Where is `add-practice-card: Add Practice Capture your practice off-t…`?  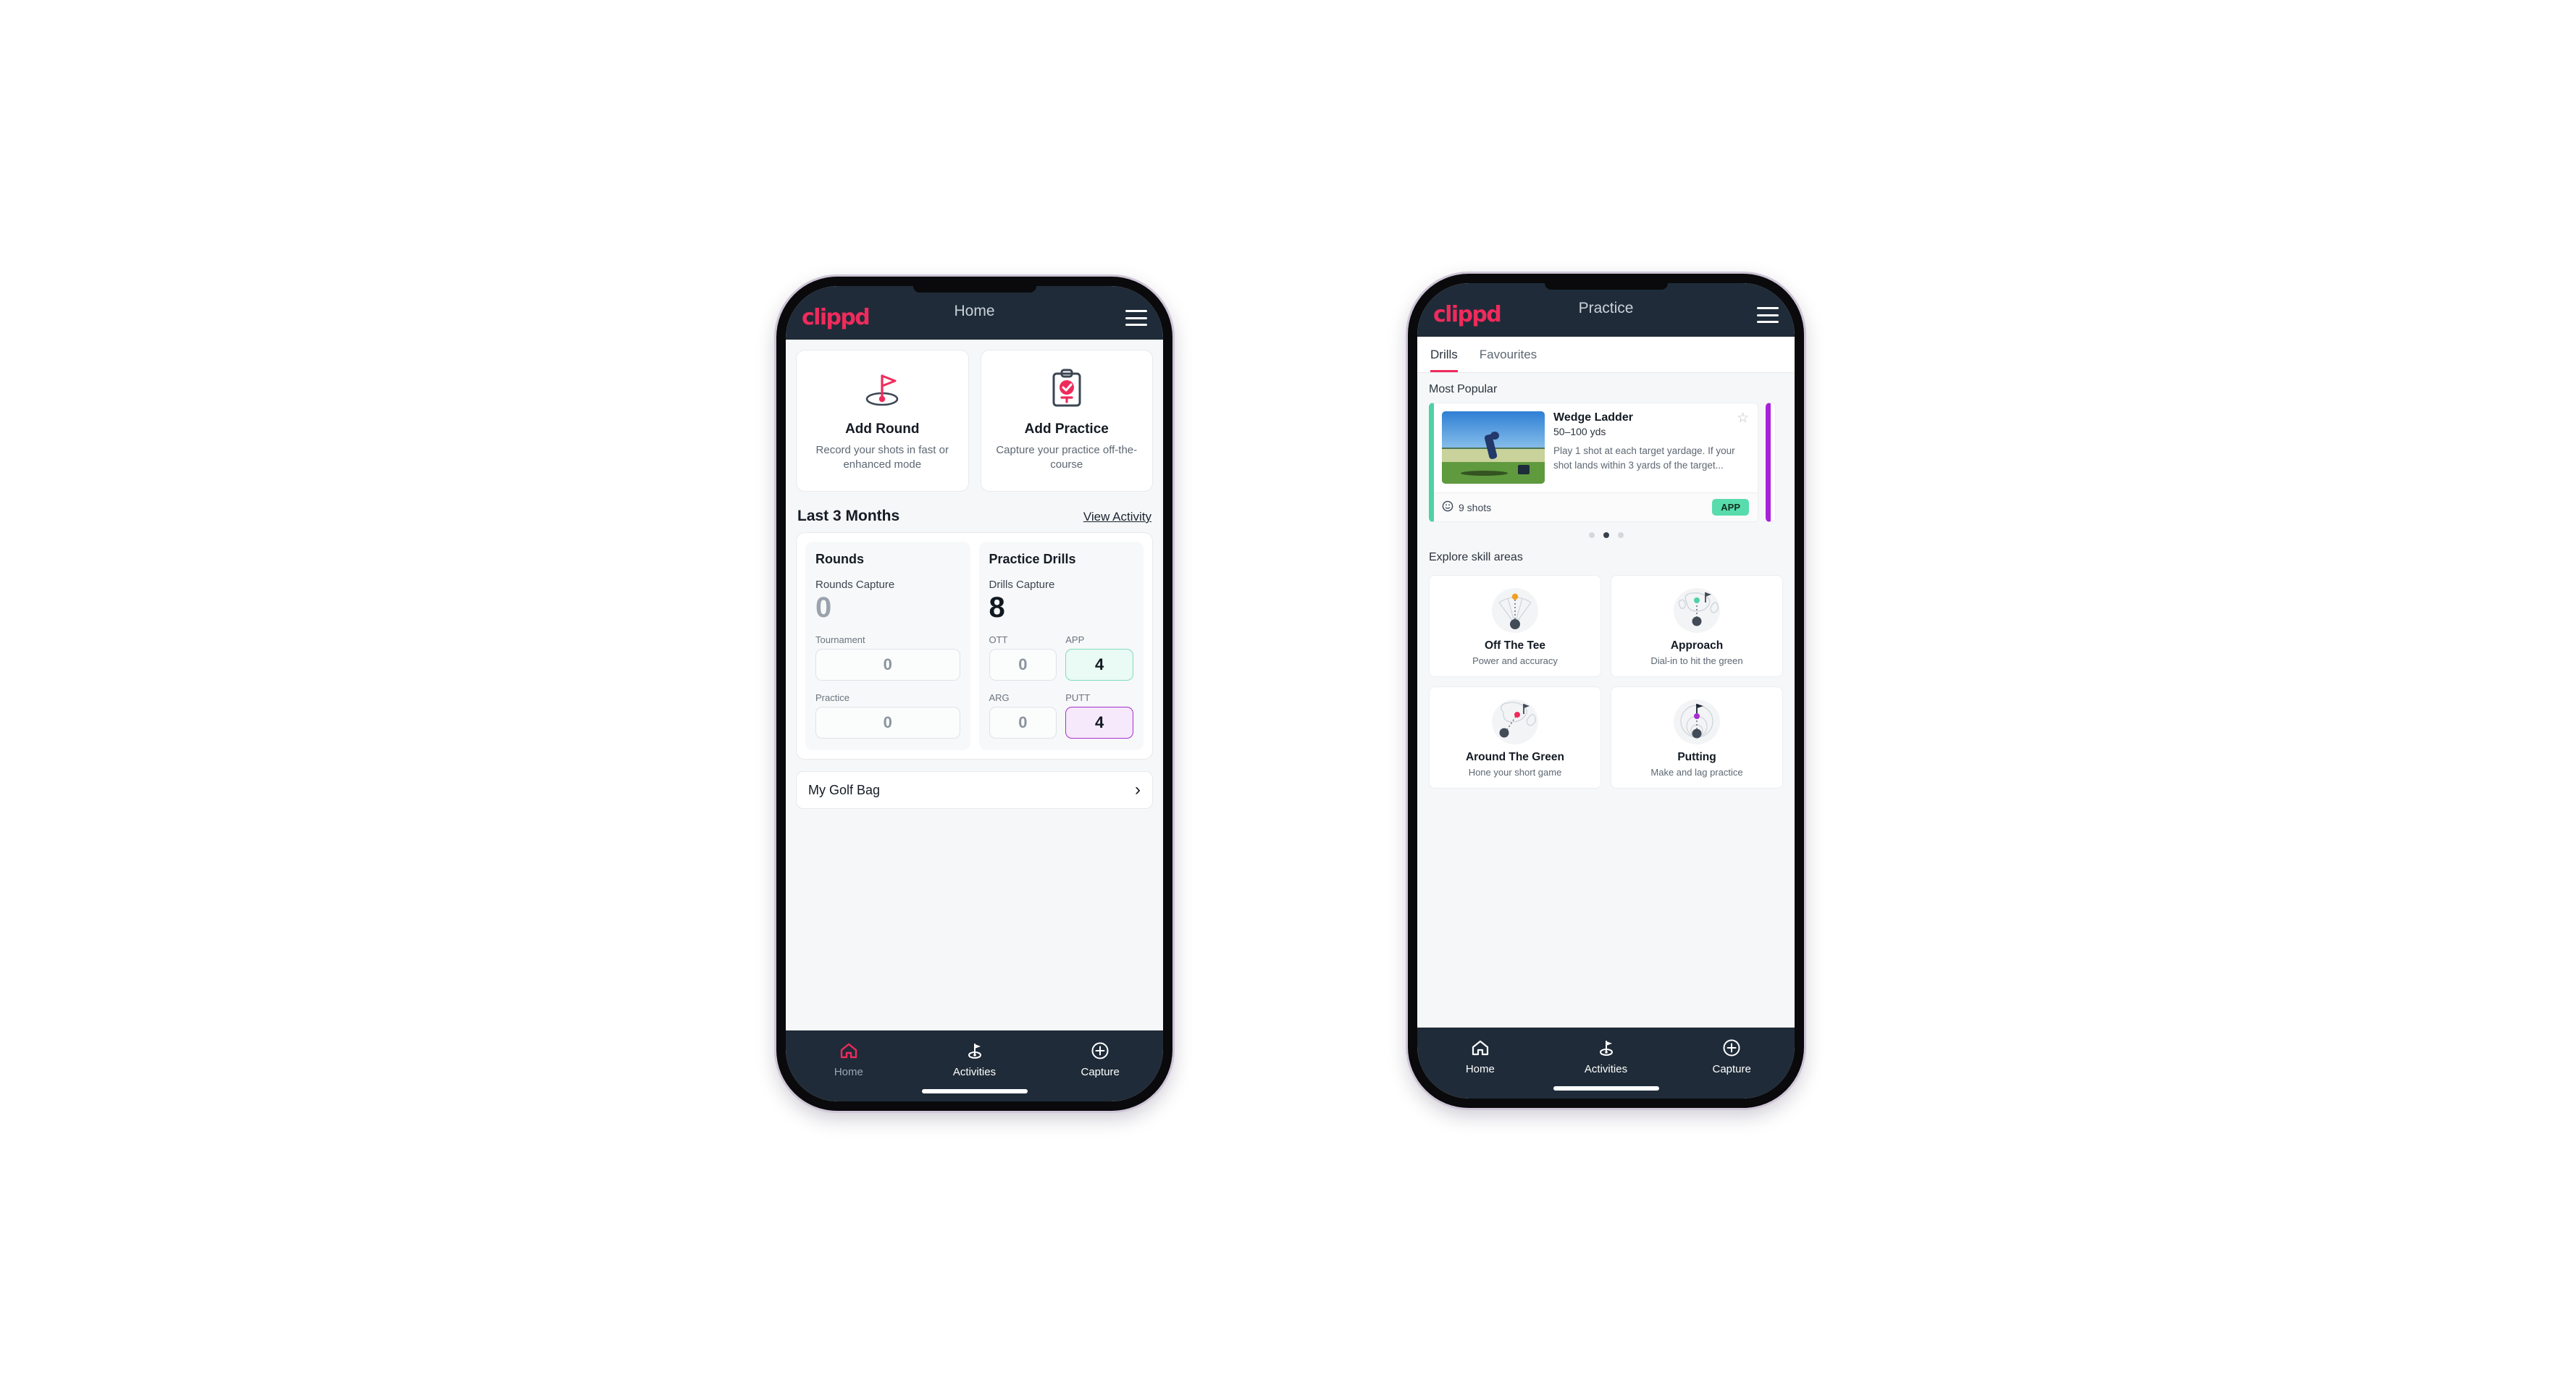
add-practice-card: Add Practice Capture your practice off-t… is located at coordinates (1066, 421).